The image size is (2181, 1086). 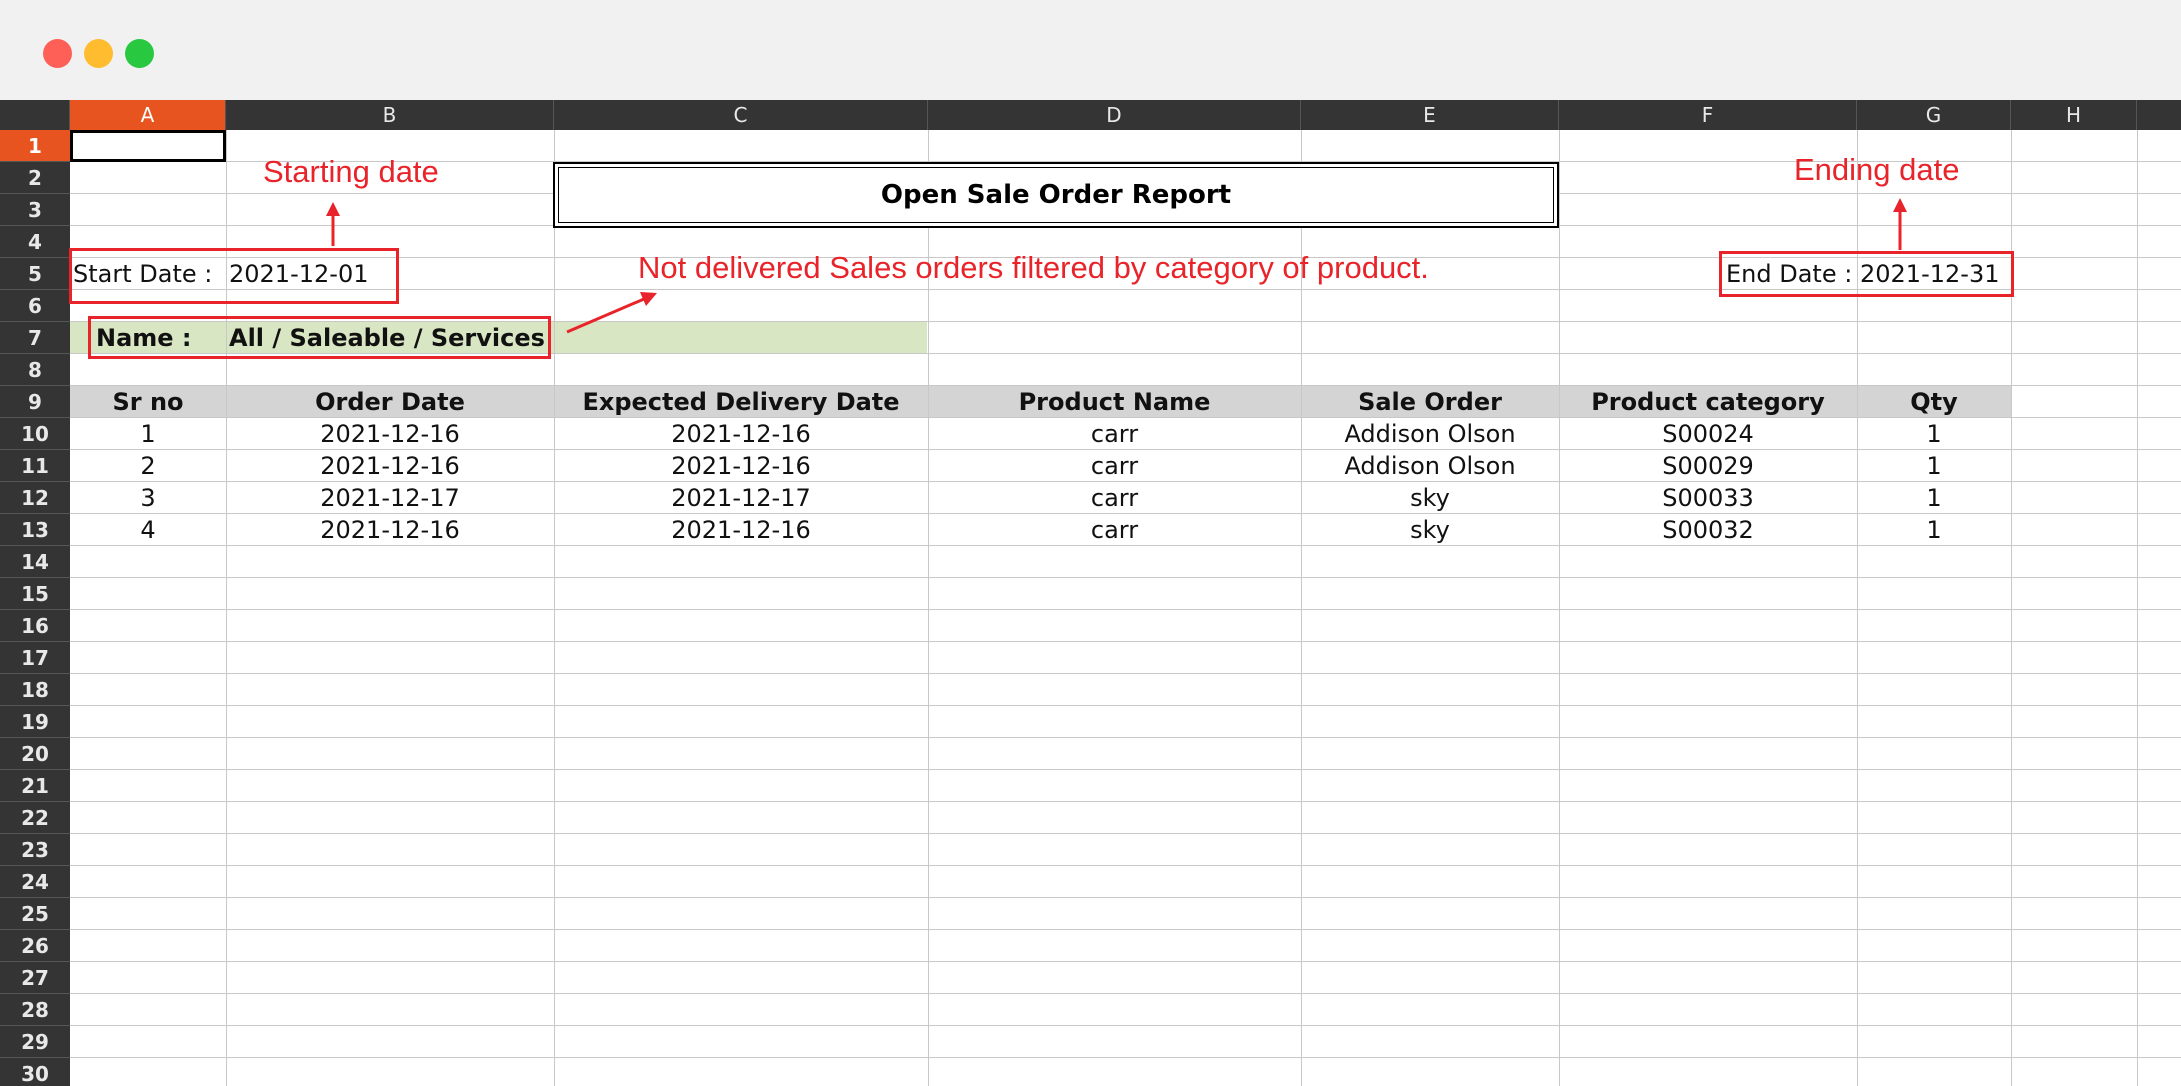 What do you see at coordinates (1090, 50) in the screenshot?
I see `window-titlebar` at bounding box center [1090, 50].